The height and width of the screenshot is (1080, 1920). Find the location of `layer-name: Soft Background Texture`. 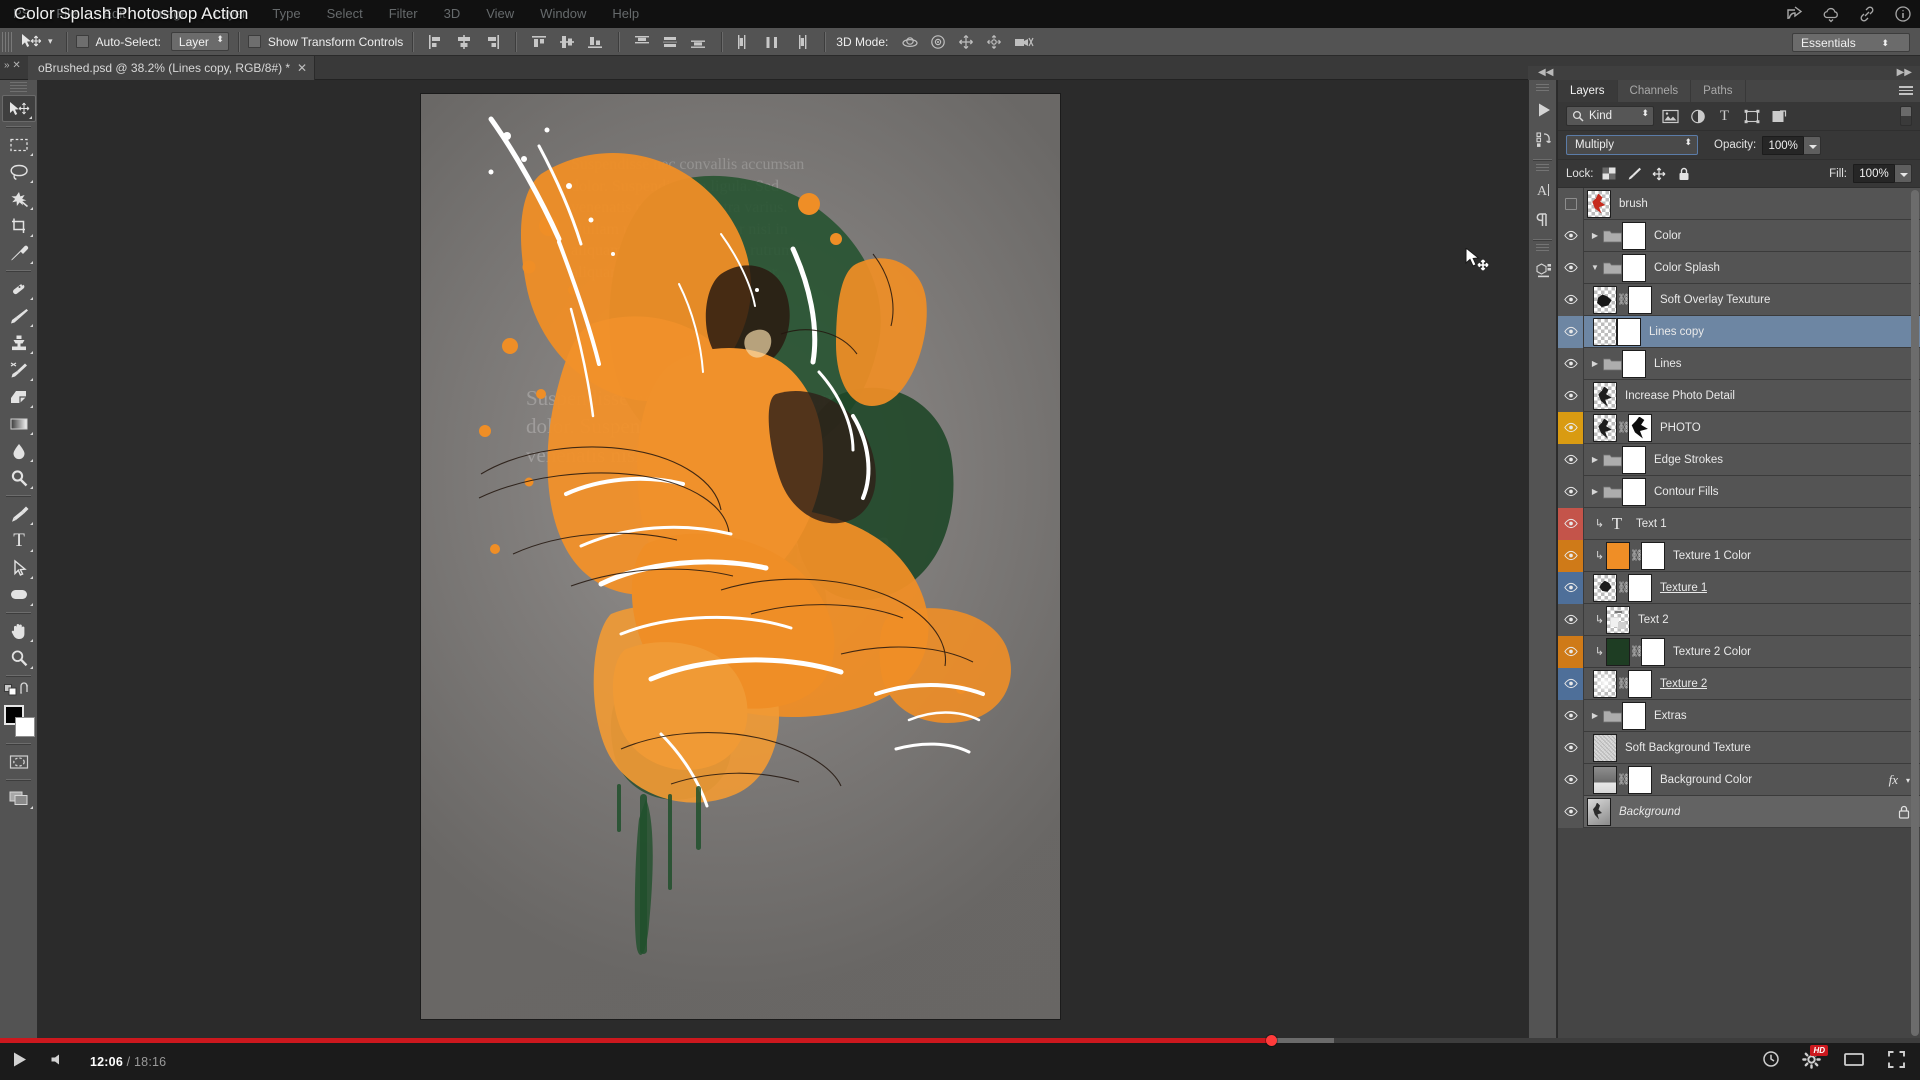

layer-name: Soft Background Texture is located at coordinates (1688, 748).